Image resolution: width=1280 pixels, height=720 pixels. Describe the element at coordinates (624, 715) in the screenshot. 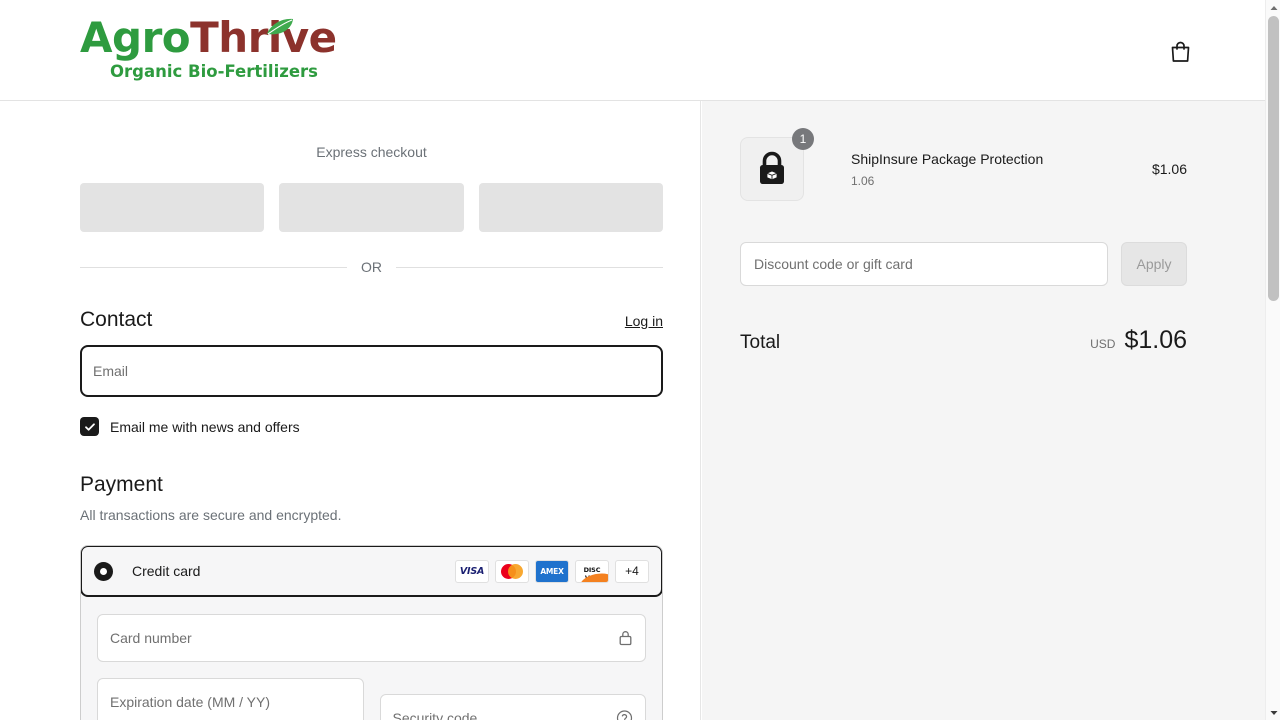

I see `question-circle-icon` at that location.